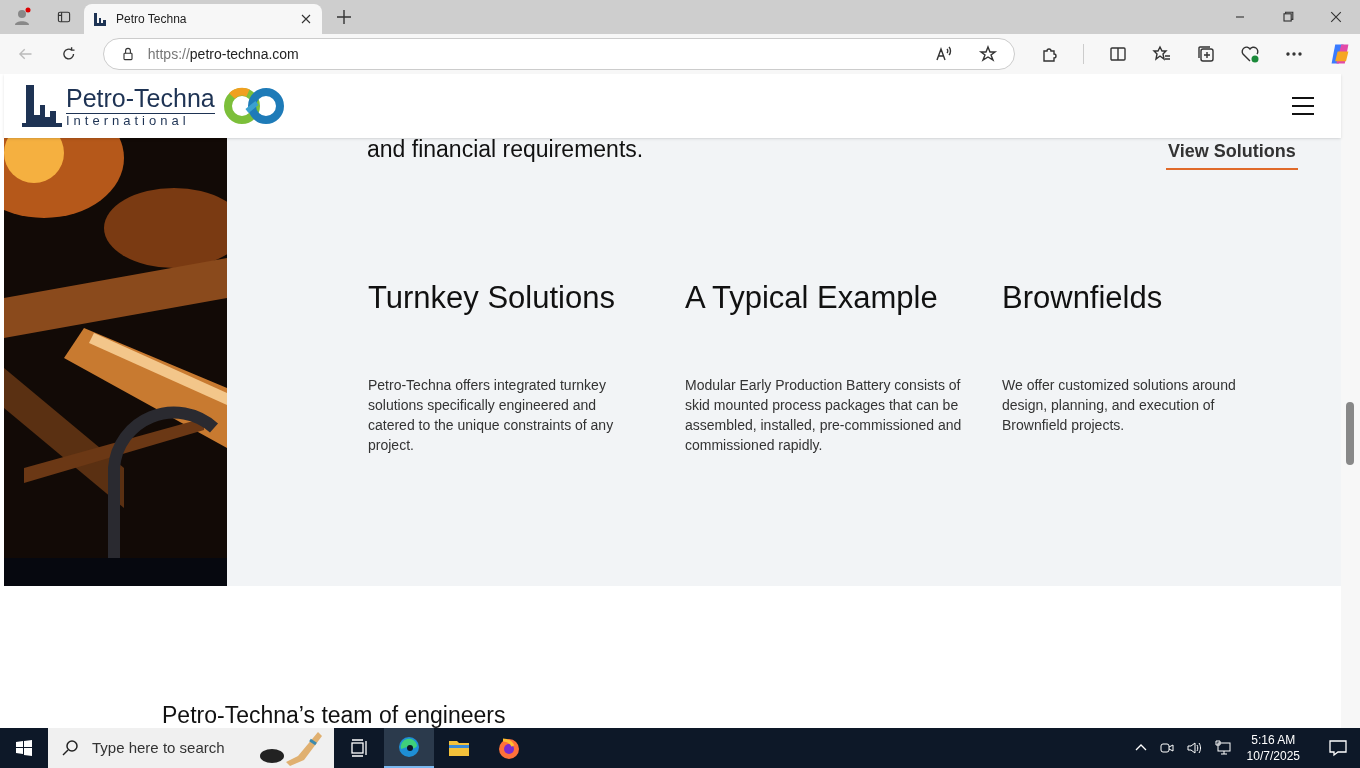 The width and height of the screenshot is (1360, 768). What do you see at coordinates (140, 98) in the screenshot?
I see `logo-name: Petro-Techna` at bounding box center [140, 98].